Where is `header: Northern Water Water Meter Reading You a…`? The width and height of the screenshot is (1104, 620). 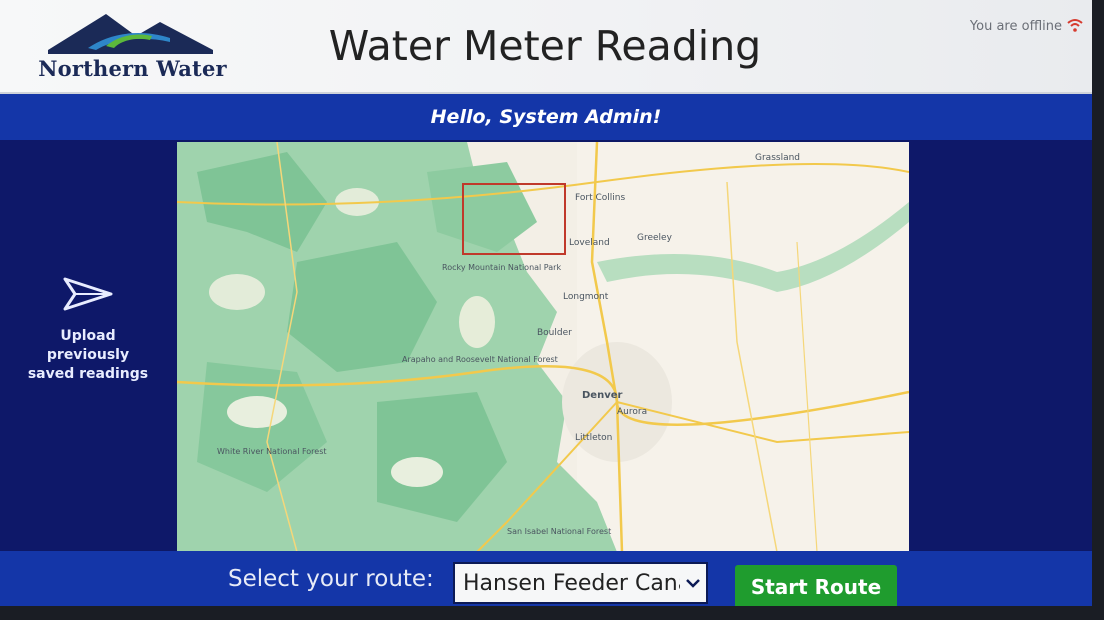 header: Northern Water Water Meter Reading You a… is located at coordinates (546, 47).